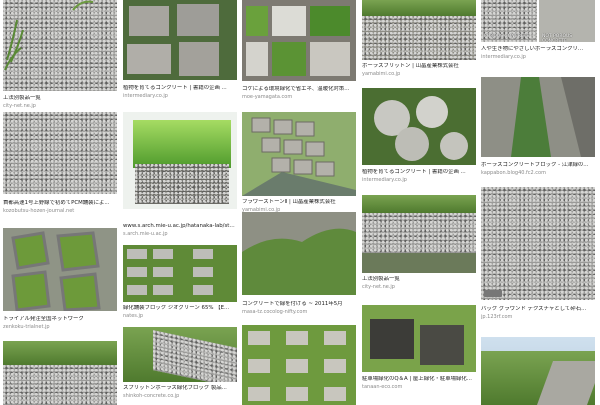 The height and width of the screenshot is (405, 600). What do you see at coordinates (56, 271) in the screenshot?
I see `green-block-wall-image` at bounding box center [56, 271].